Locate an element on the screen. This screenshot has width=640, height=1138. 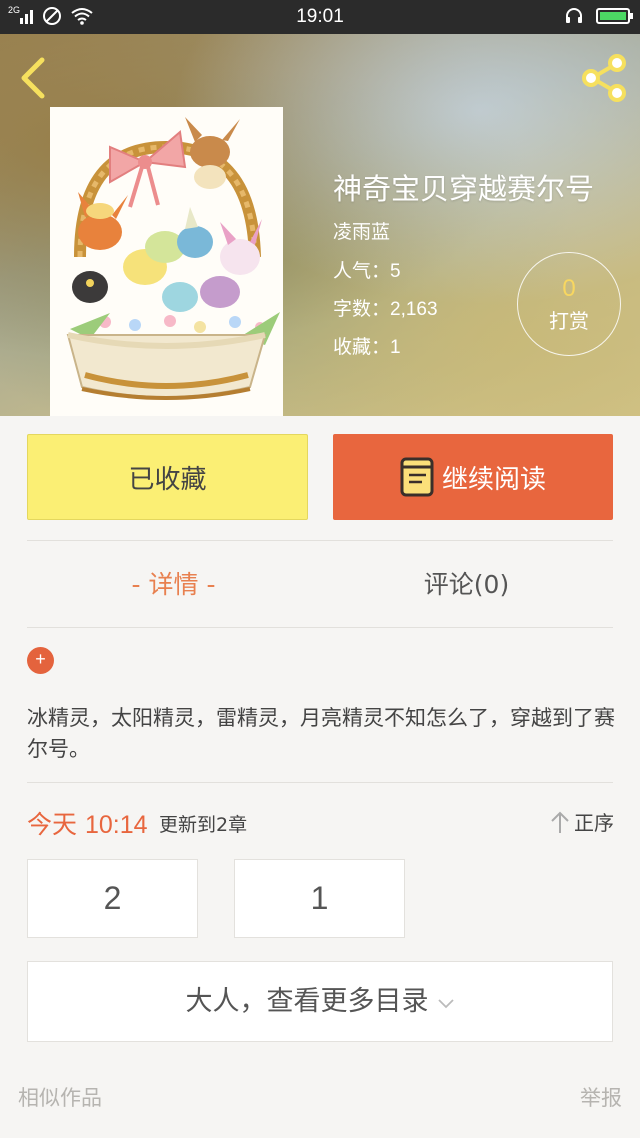
favorites-stat: 收藏：1 is located at coordinates (367, 345).